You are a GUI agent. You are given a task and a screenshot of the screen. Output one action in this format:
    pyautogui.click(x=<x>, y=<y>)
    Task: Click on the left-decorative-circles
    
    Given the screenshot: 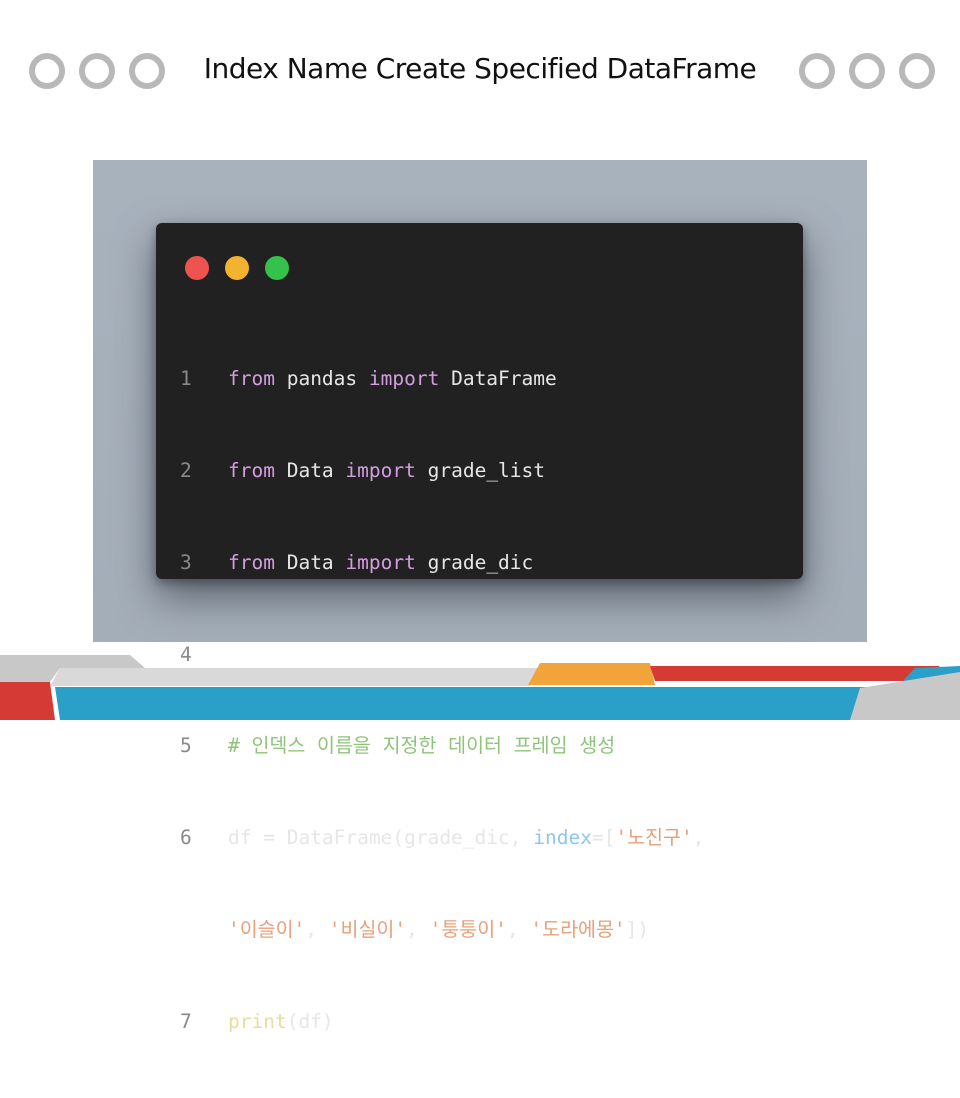 What is the action you would take?
    pyautogui.click(x=97, y=71)
    